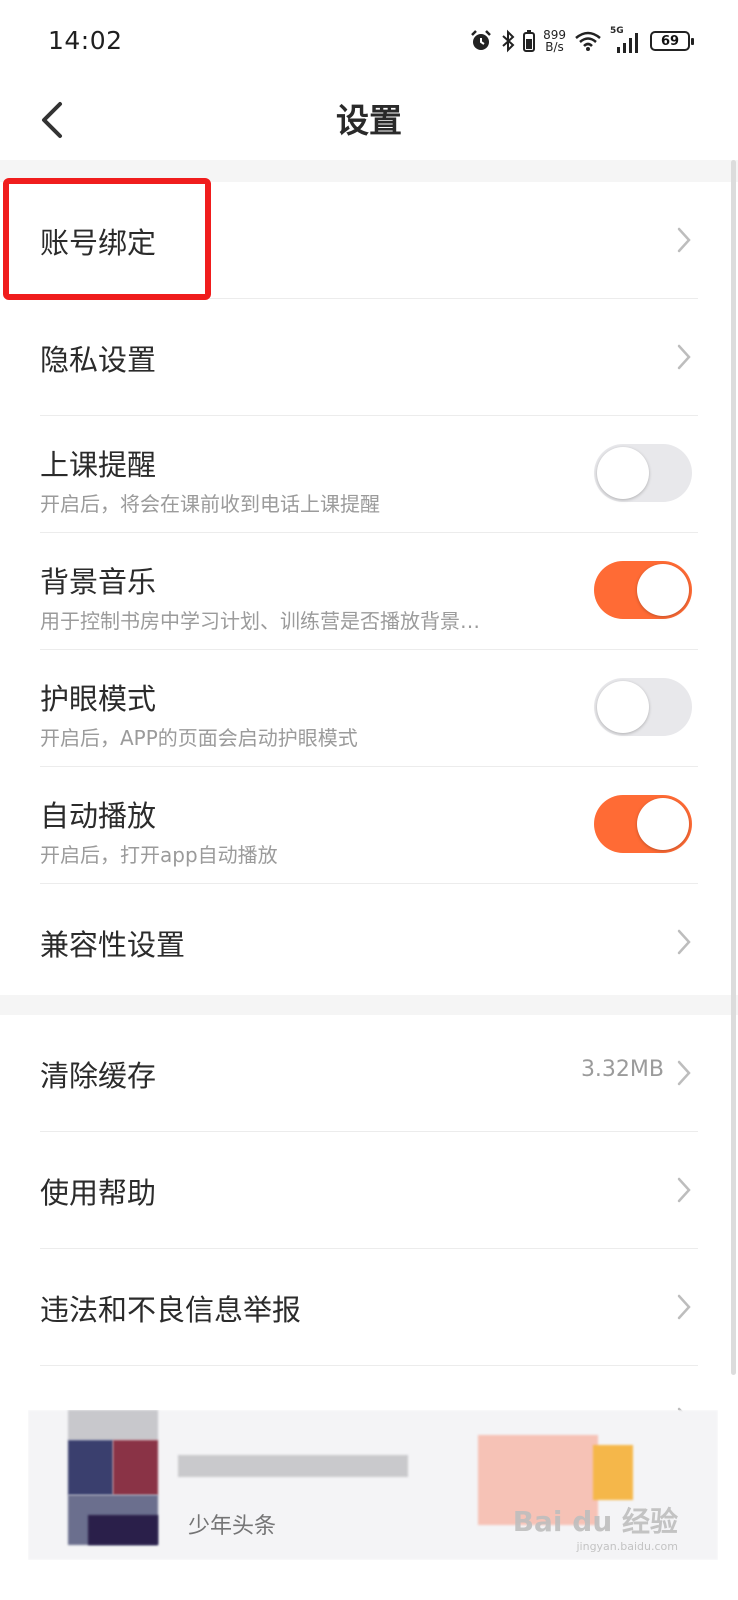 The width and height of the screenshot is (738, 1600). What do you see at coordinates (98, 465) in the screenshot?
I see `row-title: 上课提醒` at bounding box center [98, 465].